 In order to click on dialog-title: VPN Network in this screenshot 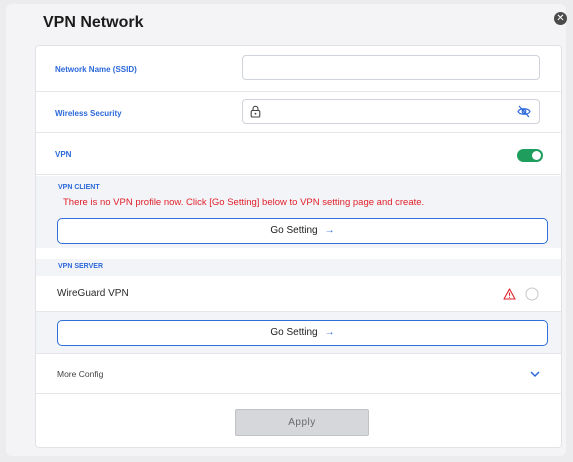, I will do `click(93, 22)`.